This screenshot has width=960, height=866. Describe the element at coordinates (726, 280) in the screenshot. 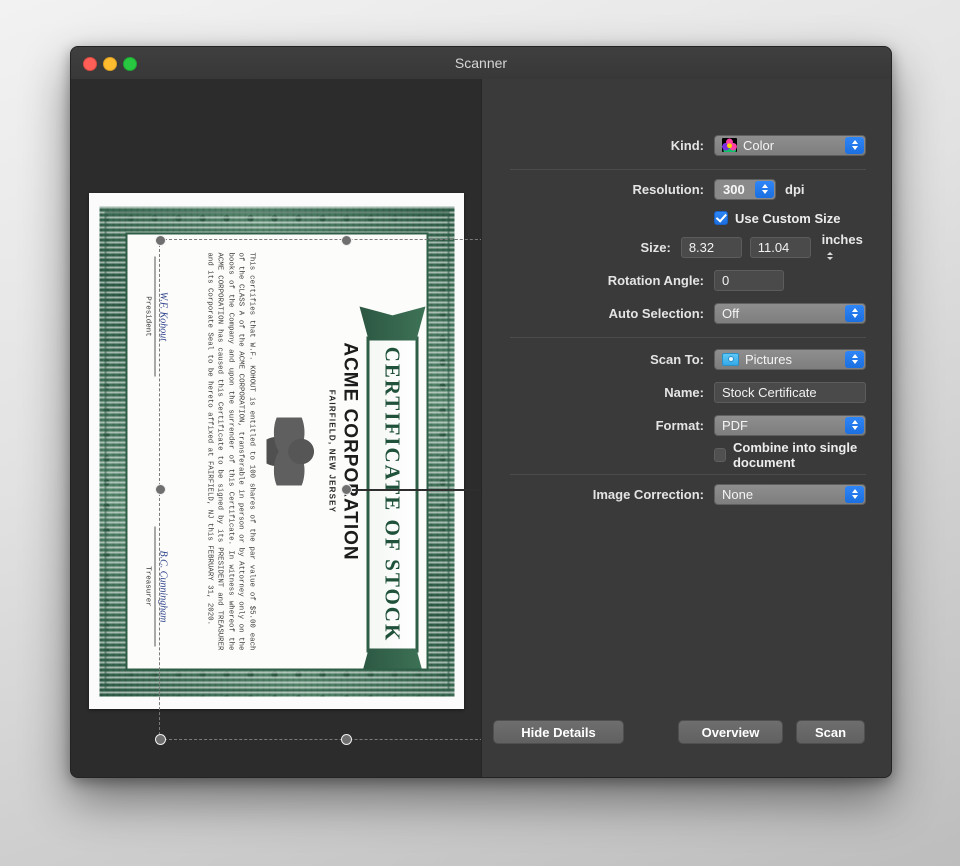

I see `rotation-angle-value: 0` at that location.